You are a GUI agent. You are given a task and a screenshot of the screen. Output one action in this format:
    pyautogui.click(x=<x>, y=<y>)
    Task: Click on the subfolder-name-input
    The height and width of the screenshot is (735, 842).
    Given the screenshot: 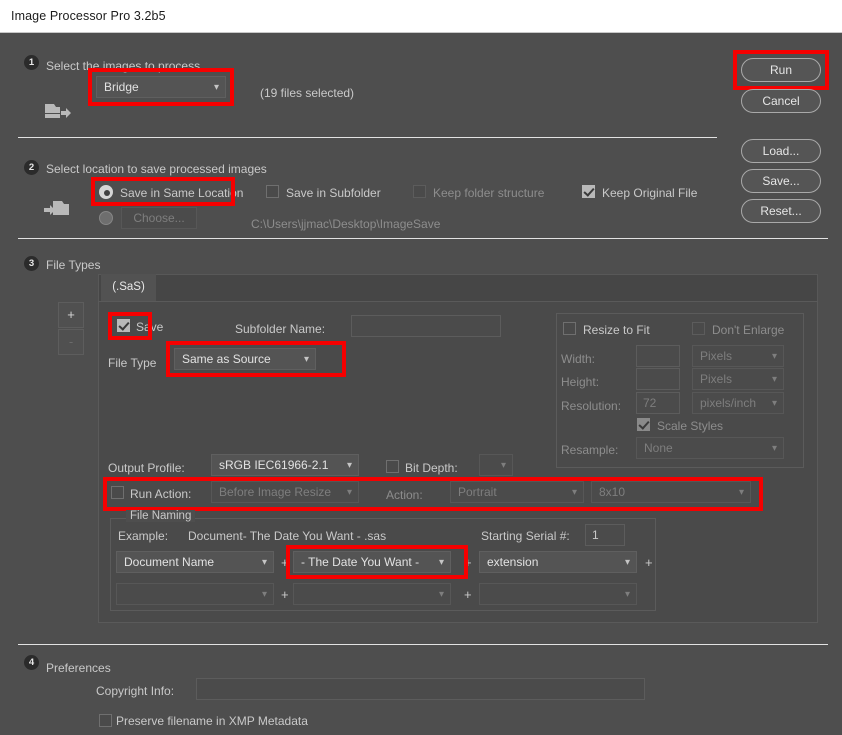 What is the action you would take?
    pyautogui.click(x=426, y=326)
    